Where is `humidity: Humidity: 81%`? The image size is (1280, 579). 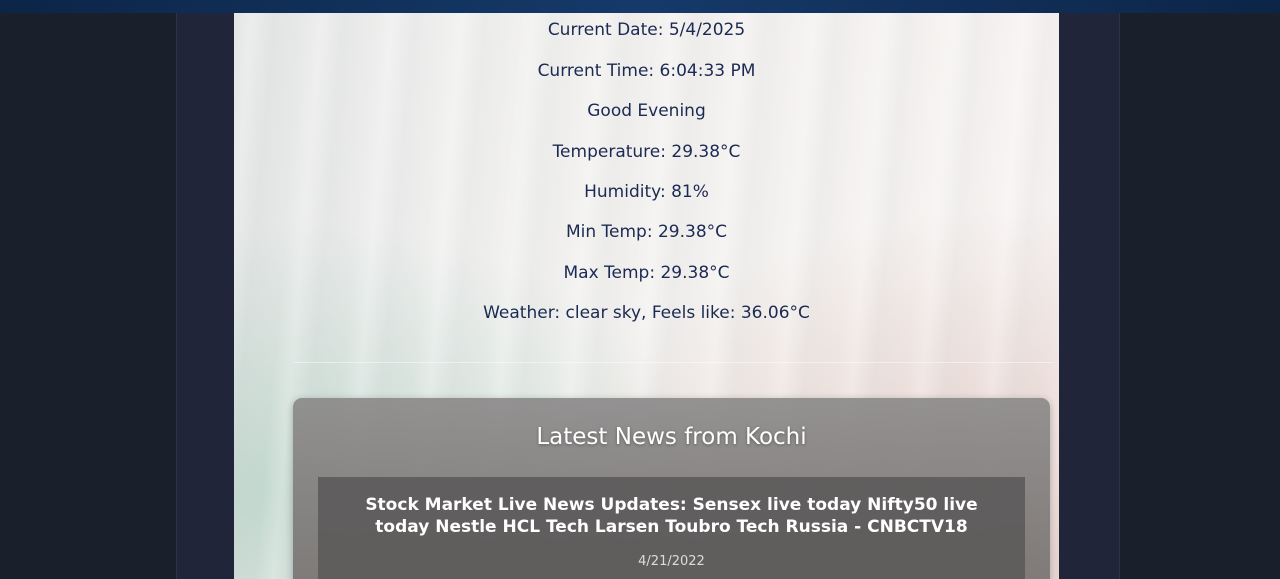 humidity: Humidity: 81% is located at coordinates (646, 192).